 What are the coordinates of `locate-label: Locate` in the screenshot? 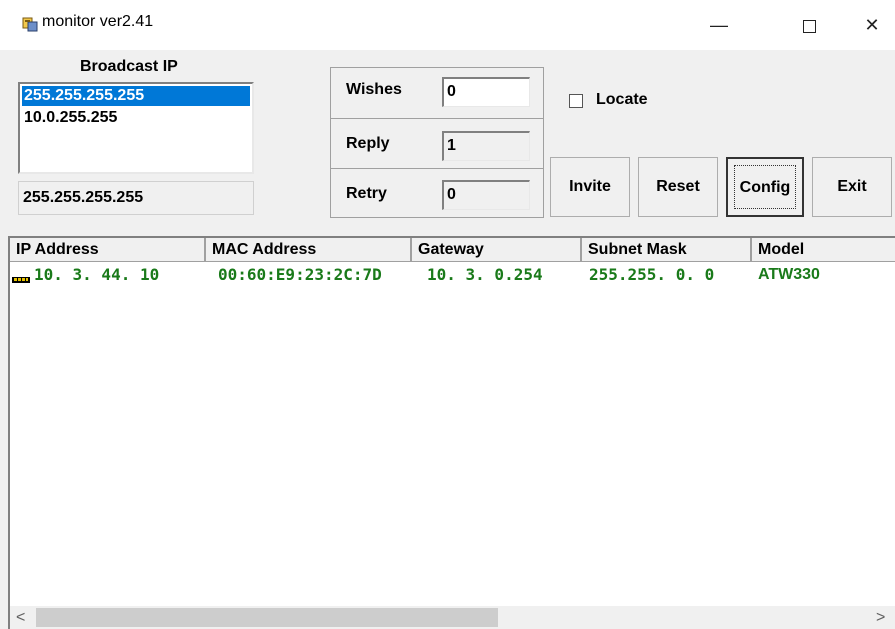 It's located at (622, 100).